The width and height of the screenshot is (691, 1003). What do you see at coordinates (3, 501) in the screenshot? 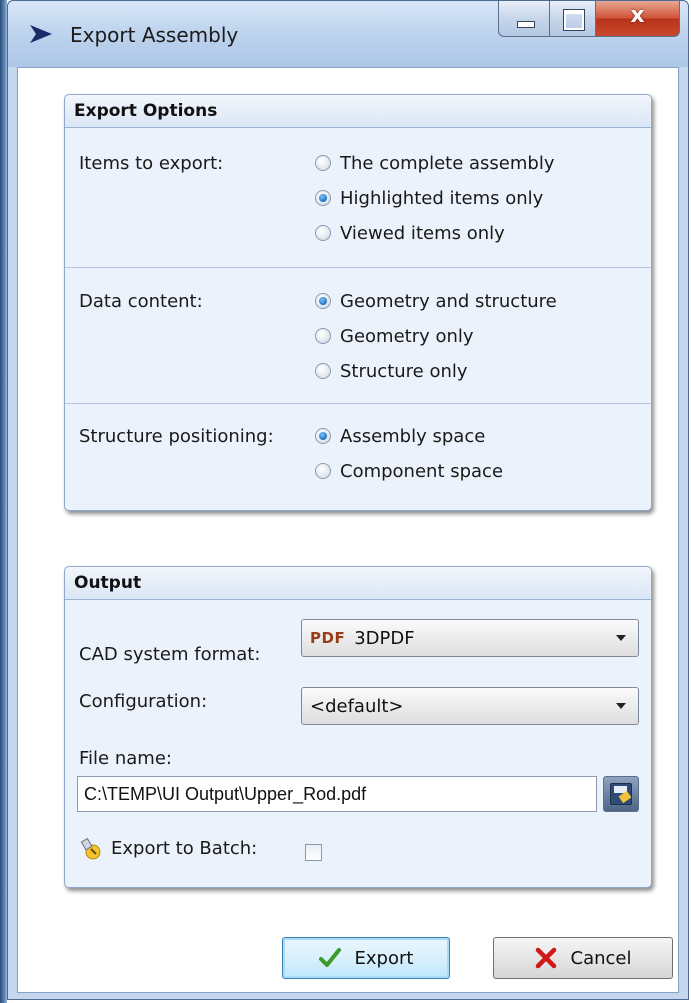
I see `desktop-background` at bounding box center [3, 501].